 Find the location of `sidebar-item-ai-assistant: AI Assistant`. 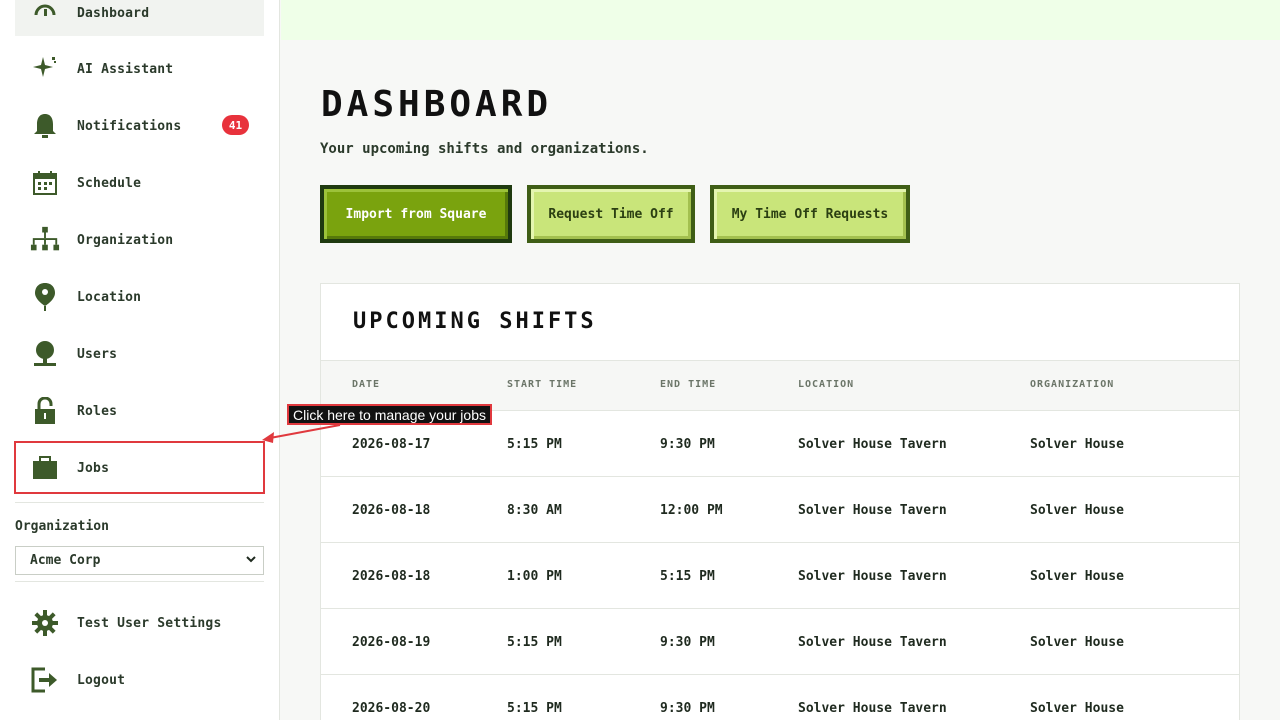

sidebar-item-ai-assistant: AI Assistant is located at coordinates (139, 69).